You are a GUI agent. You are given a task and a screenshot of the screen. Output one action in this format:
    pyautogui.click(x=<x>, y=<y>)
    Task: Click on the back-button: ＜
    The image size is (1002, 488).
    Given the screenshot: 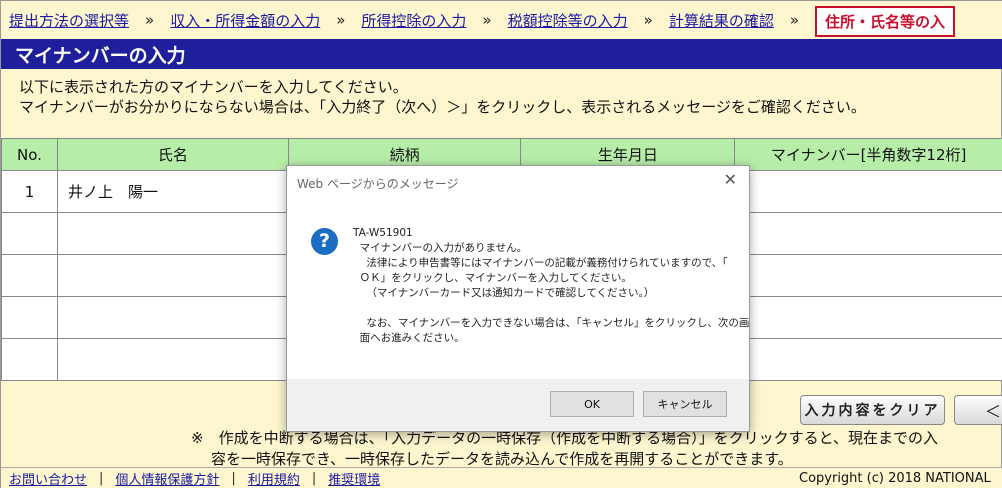 What is the action you would take?
    pyautogui.click(x=978, y=410)
    